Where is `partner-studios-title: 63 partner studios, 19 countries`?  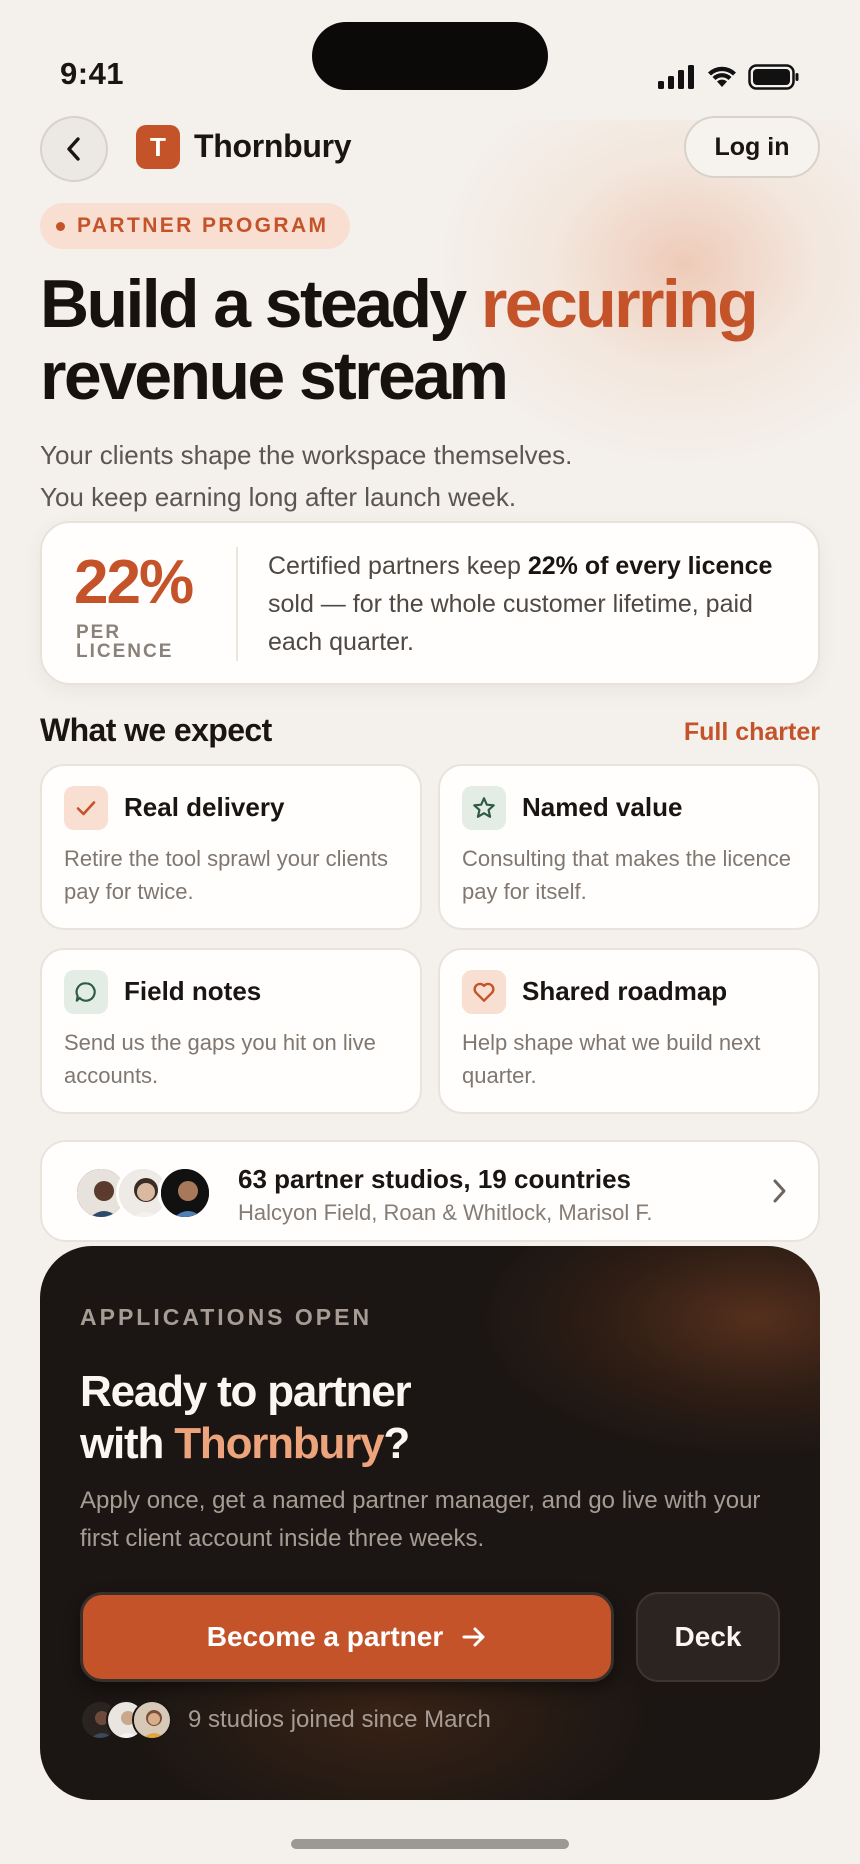 partner-studios-title: 63 partner studios, 19 countries is located at coordinates (435, 1179).